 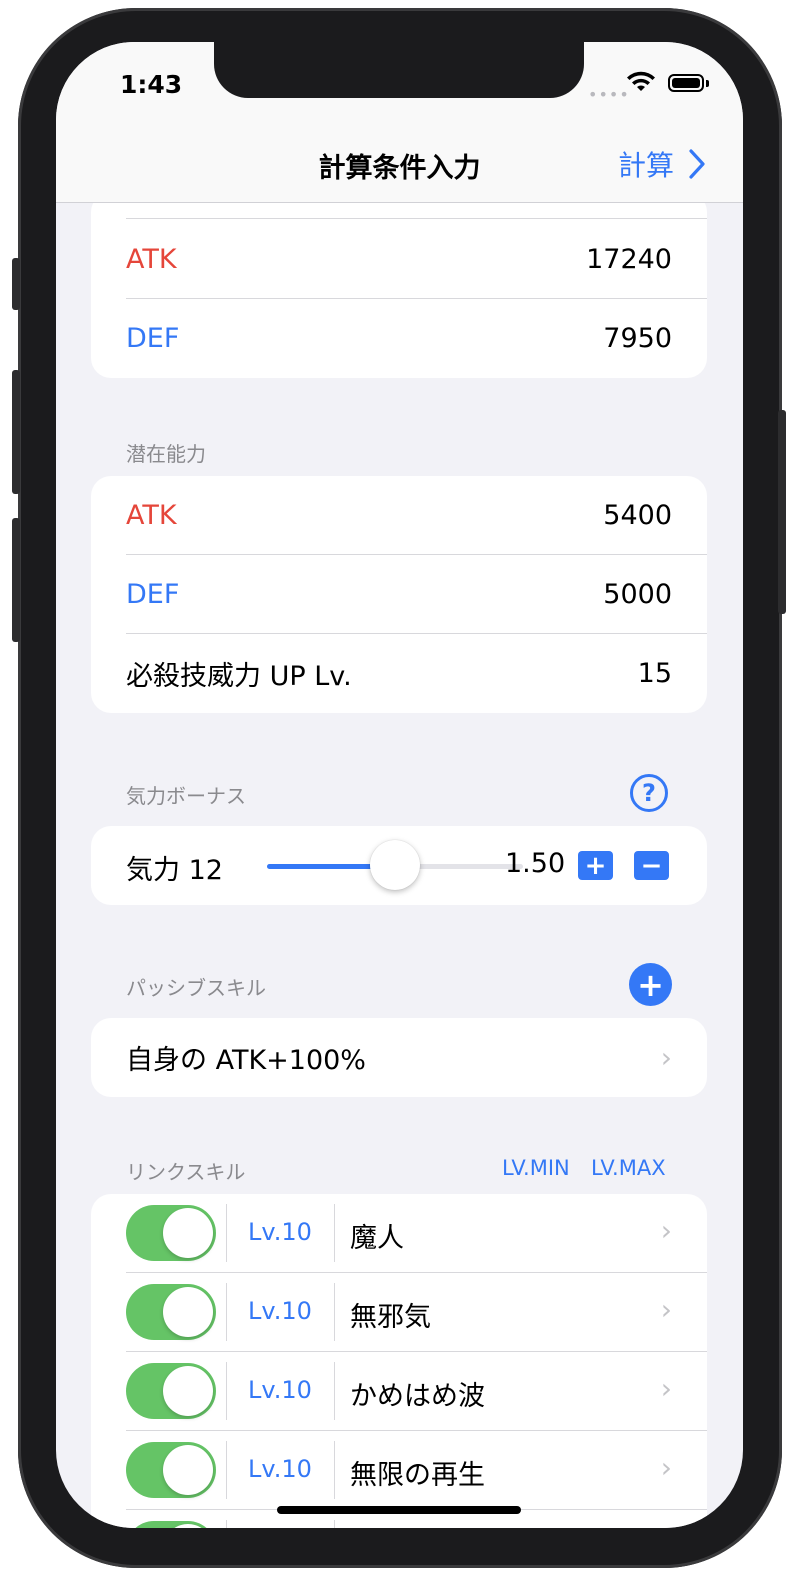 I want to click on section-header-link-skill: リンクスキル, so click(x=186, y=1172).